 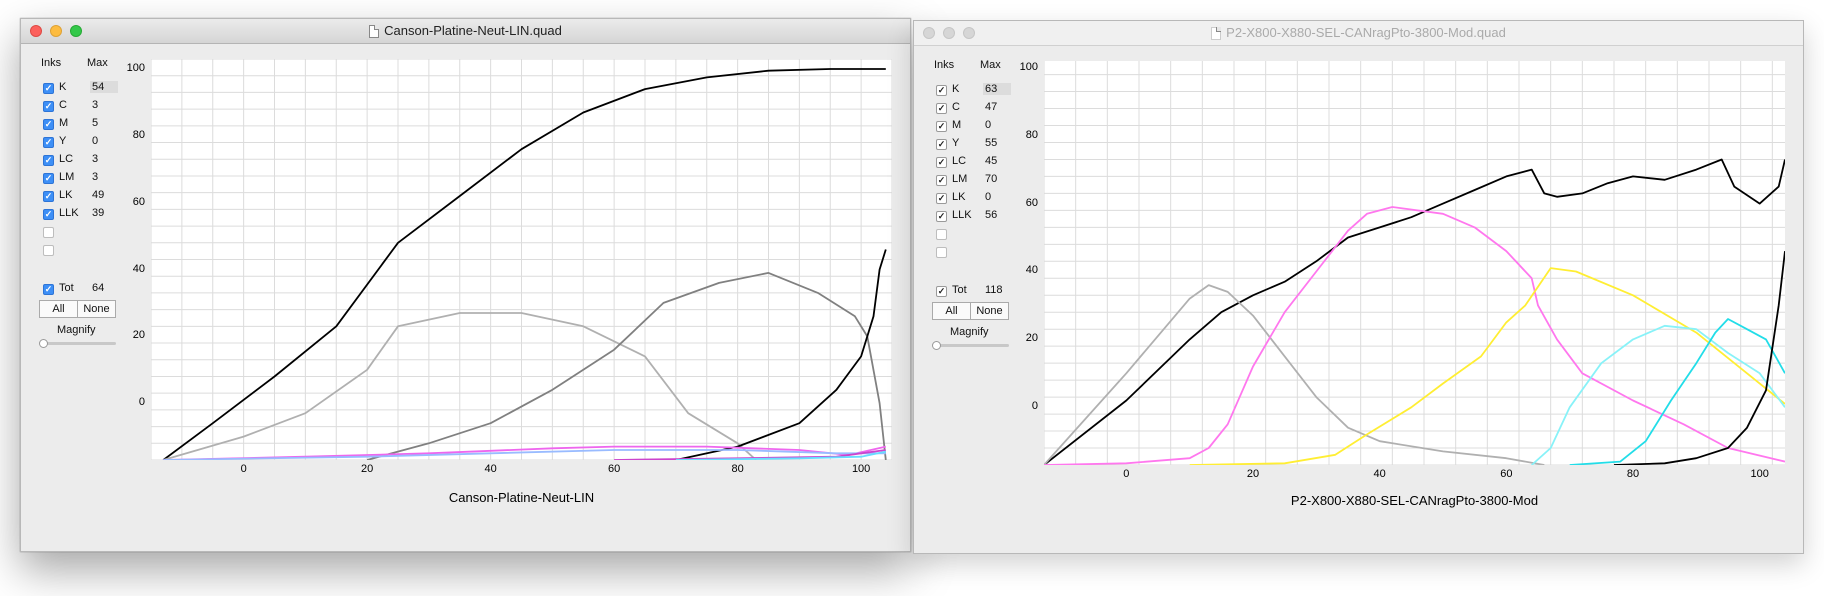 What do you see at coordinates (997, 161) in the screenshot?
I see `ink-max-value: 45` at bounding box center [997, 161].